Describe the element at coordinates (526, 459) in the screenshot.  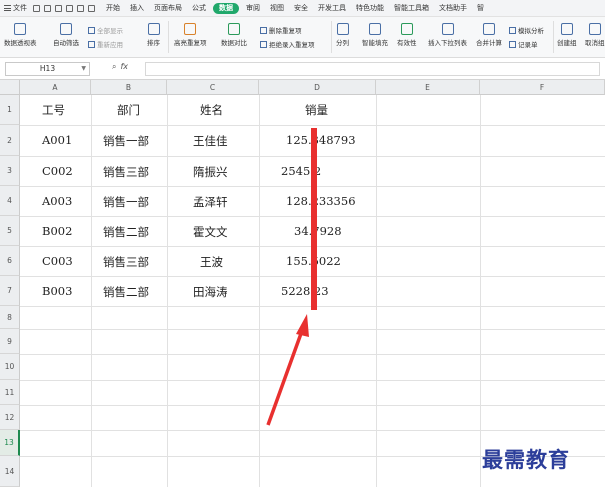
I see `watermark-text: 最需教育` at that location.